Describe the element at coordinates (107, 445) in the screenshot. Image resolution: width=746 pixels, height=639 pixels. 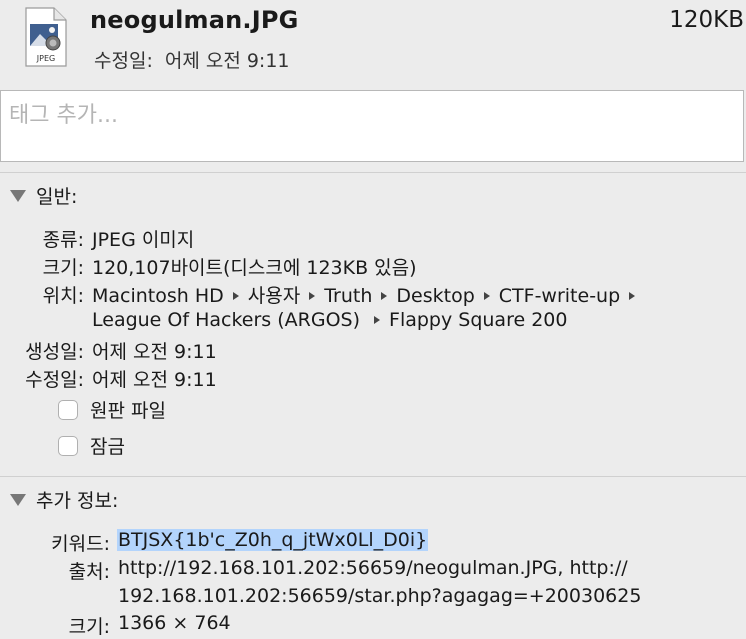
I see `locked-label: 잠금` at that location.